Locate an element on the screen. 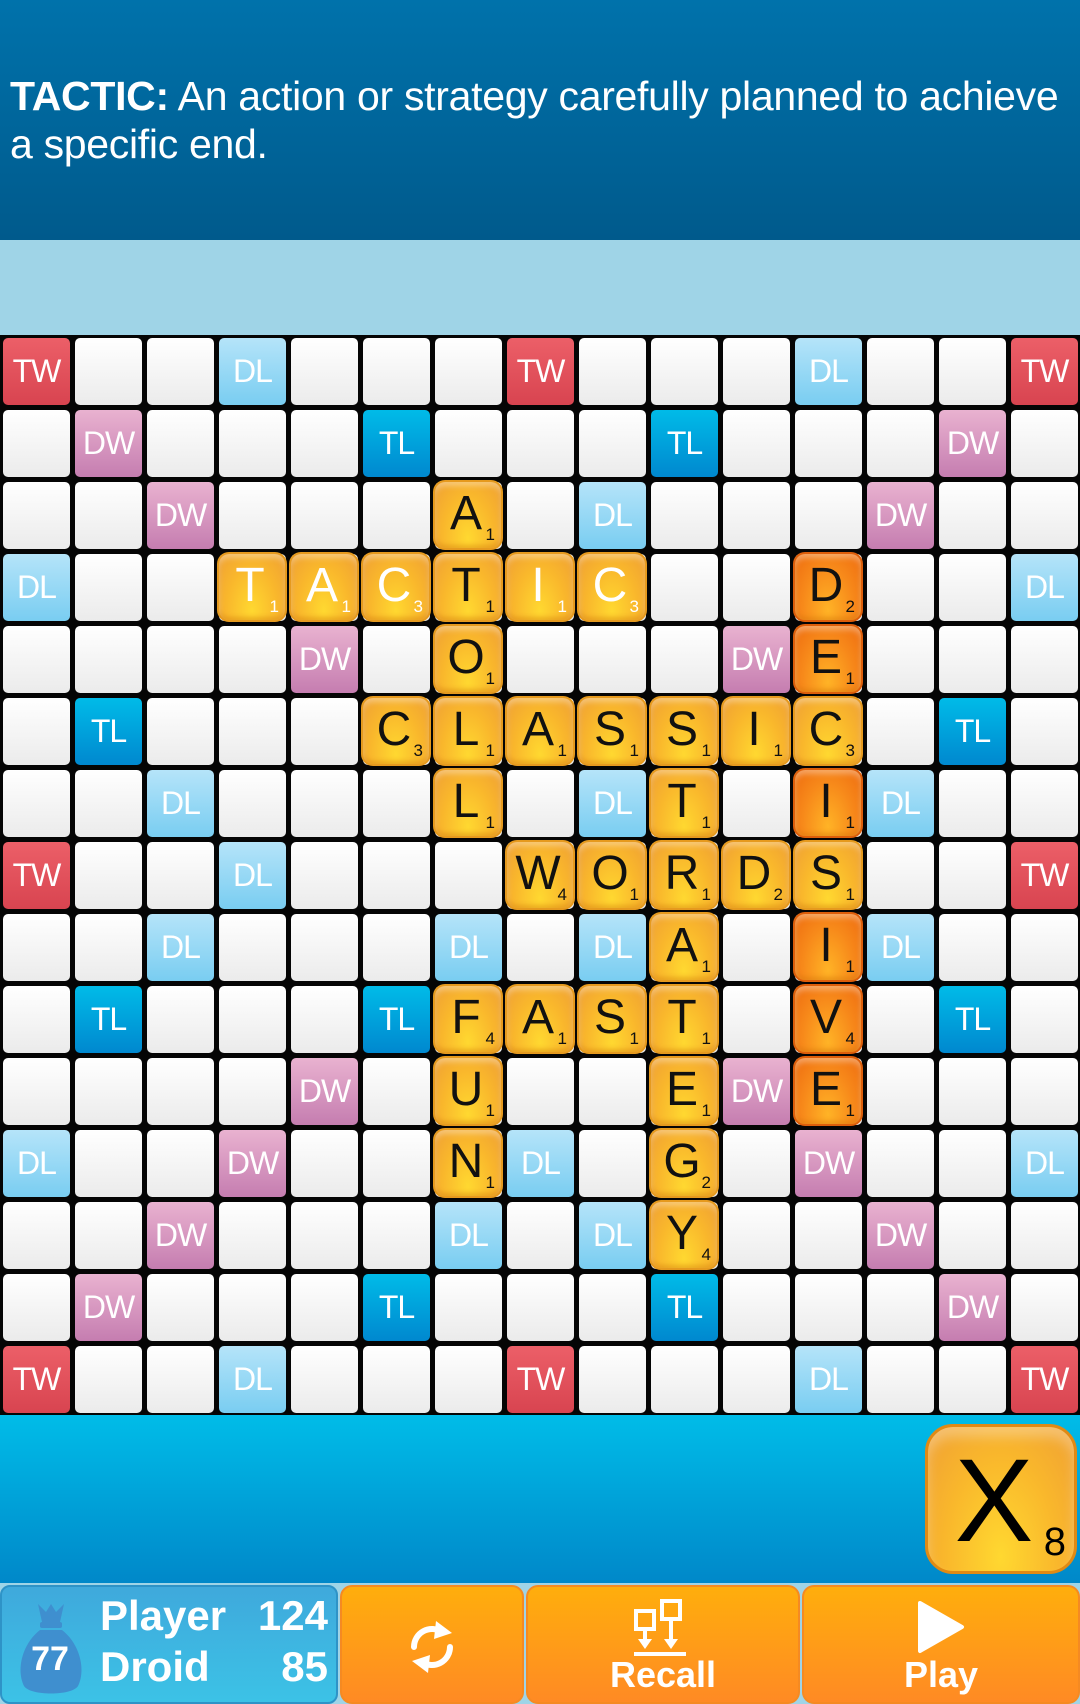  board-tile: L1 is located at coordinates (468, 731).